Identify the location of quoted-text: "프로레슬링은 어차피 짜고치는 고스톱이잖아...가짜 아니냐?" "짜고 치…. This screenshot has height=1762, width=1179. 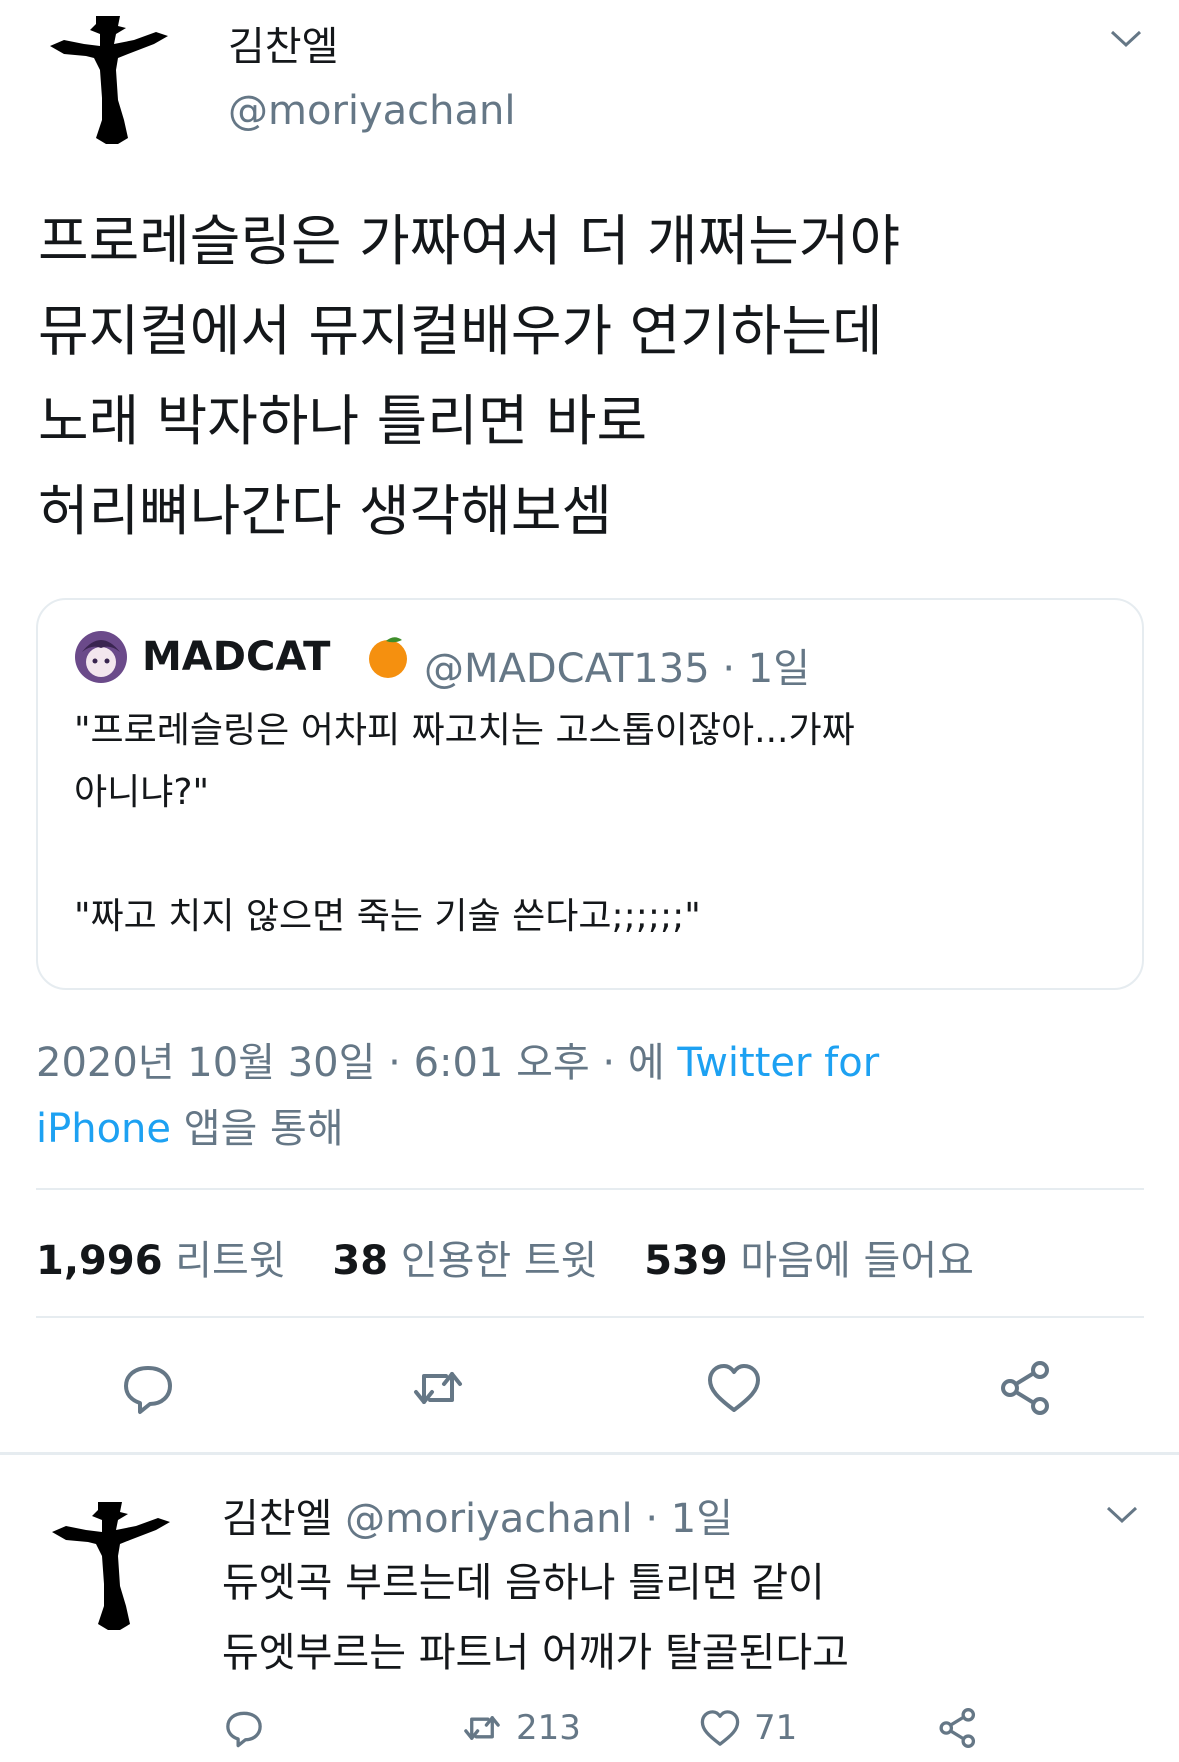
(599, 824).